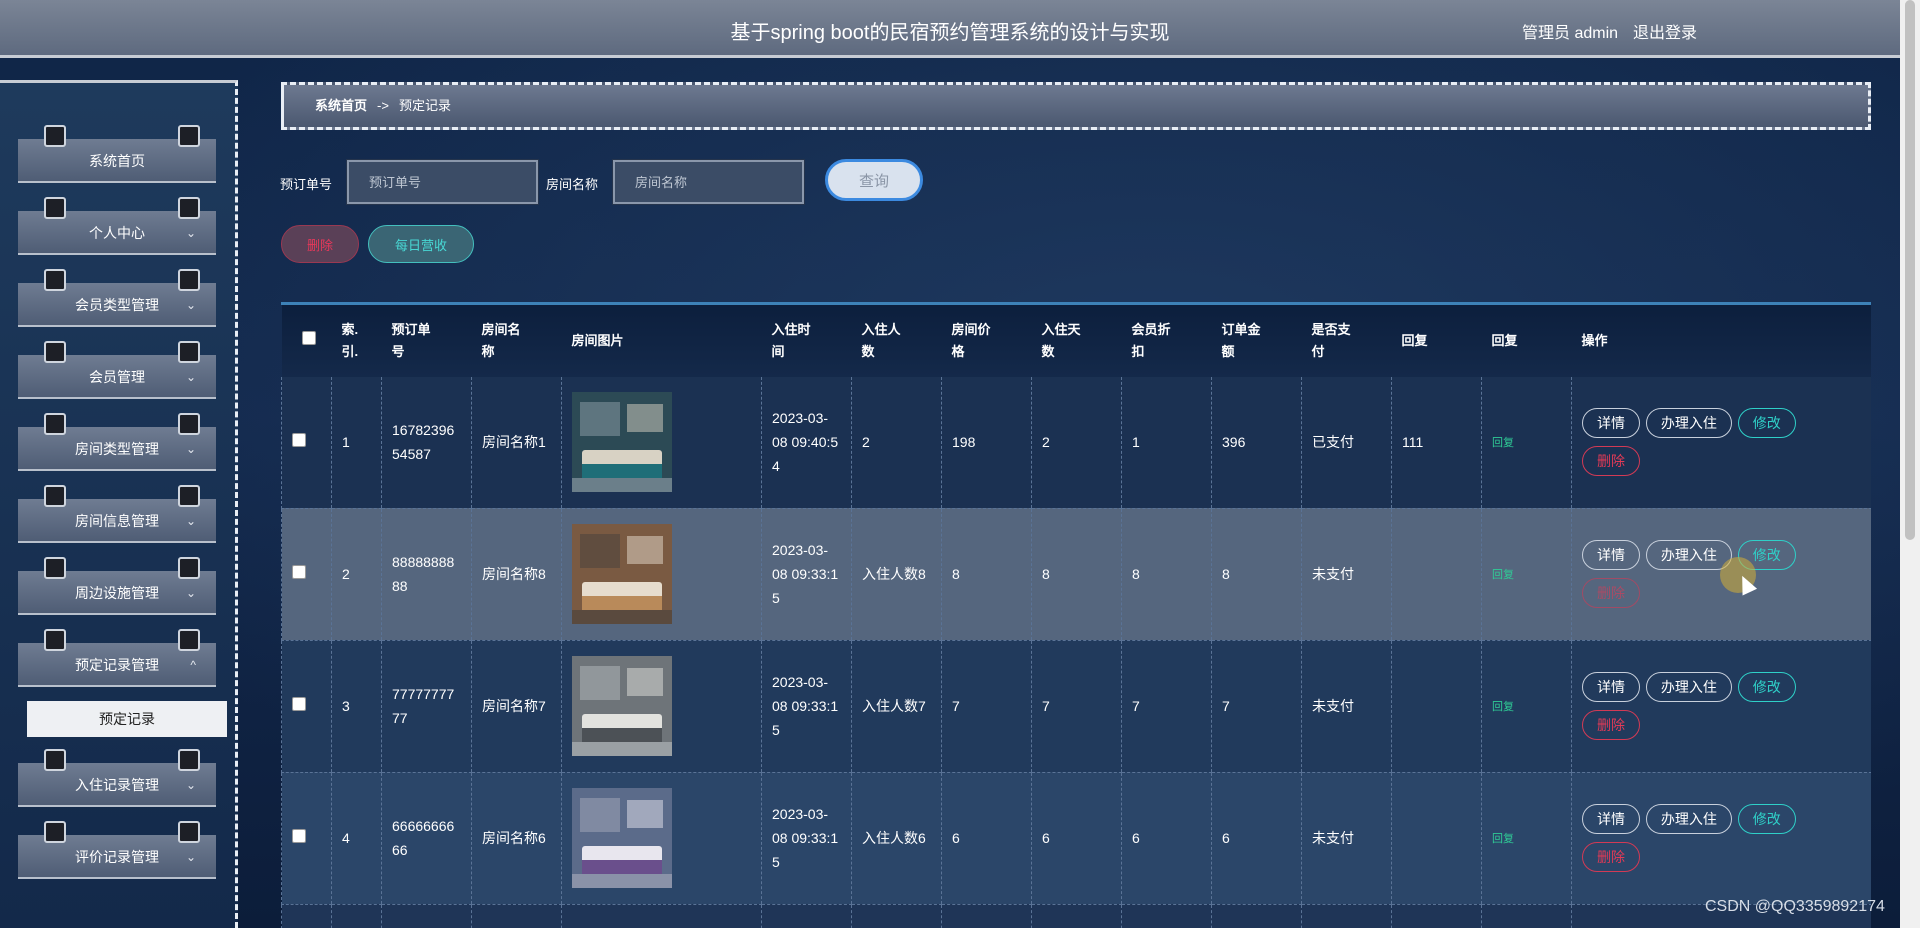 The width and height of the screenshot is (1920, 928). What do you see at coordinates (346, 574) in the screenshot?
I see `cell-index-text: 2` at bounding box center [346, 574].